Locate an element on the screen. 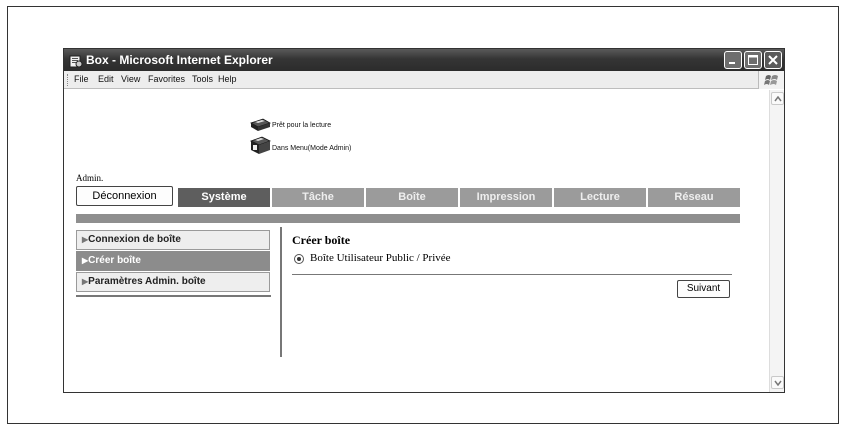 Image resolution: width=848 pixels, height=432 pixels. menu-tools: Tools is located at coordinates (202, 79).